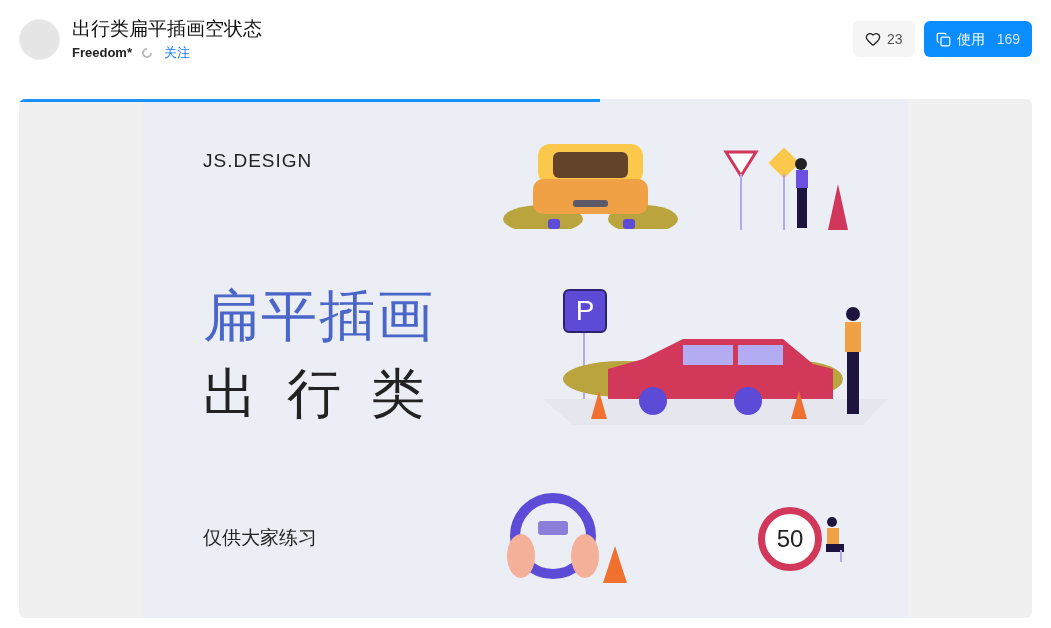 The height and width of the screenshot is (628, 1051). What do you see at coordinates (39, 39) in the screenshot?
I see `avatar` at bounding box center [39, 39].